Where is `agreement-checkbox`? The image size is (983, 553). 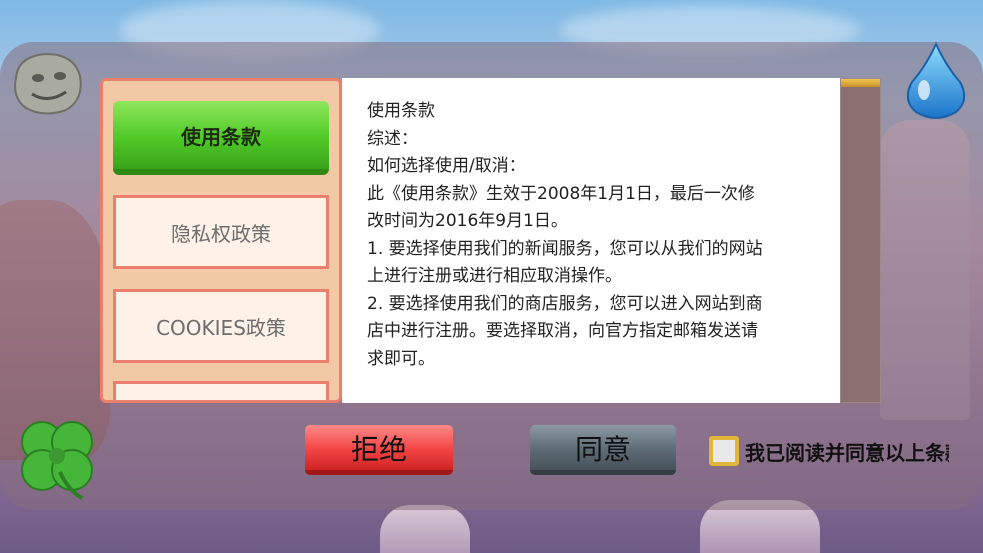 agreement-checkbox is located at coordinates (724, 451).